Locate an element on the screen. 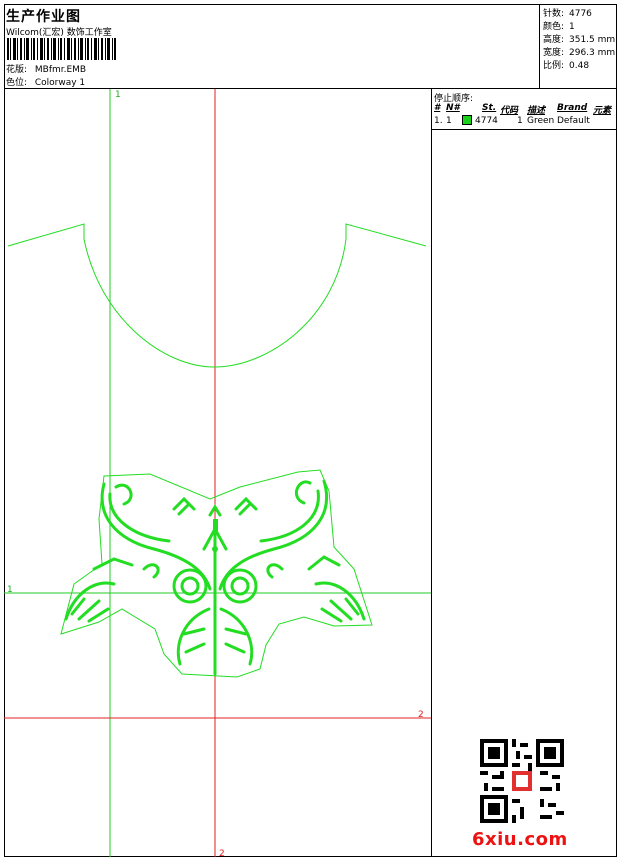 The height and width of the screenshot is (860, 620). stat-height: 高度: 351.5 mm is located at coordinates (579, 38).